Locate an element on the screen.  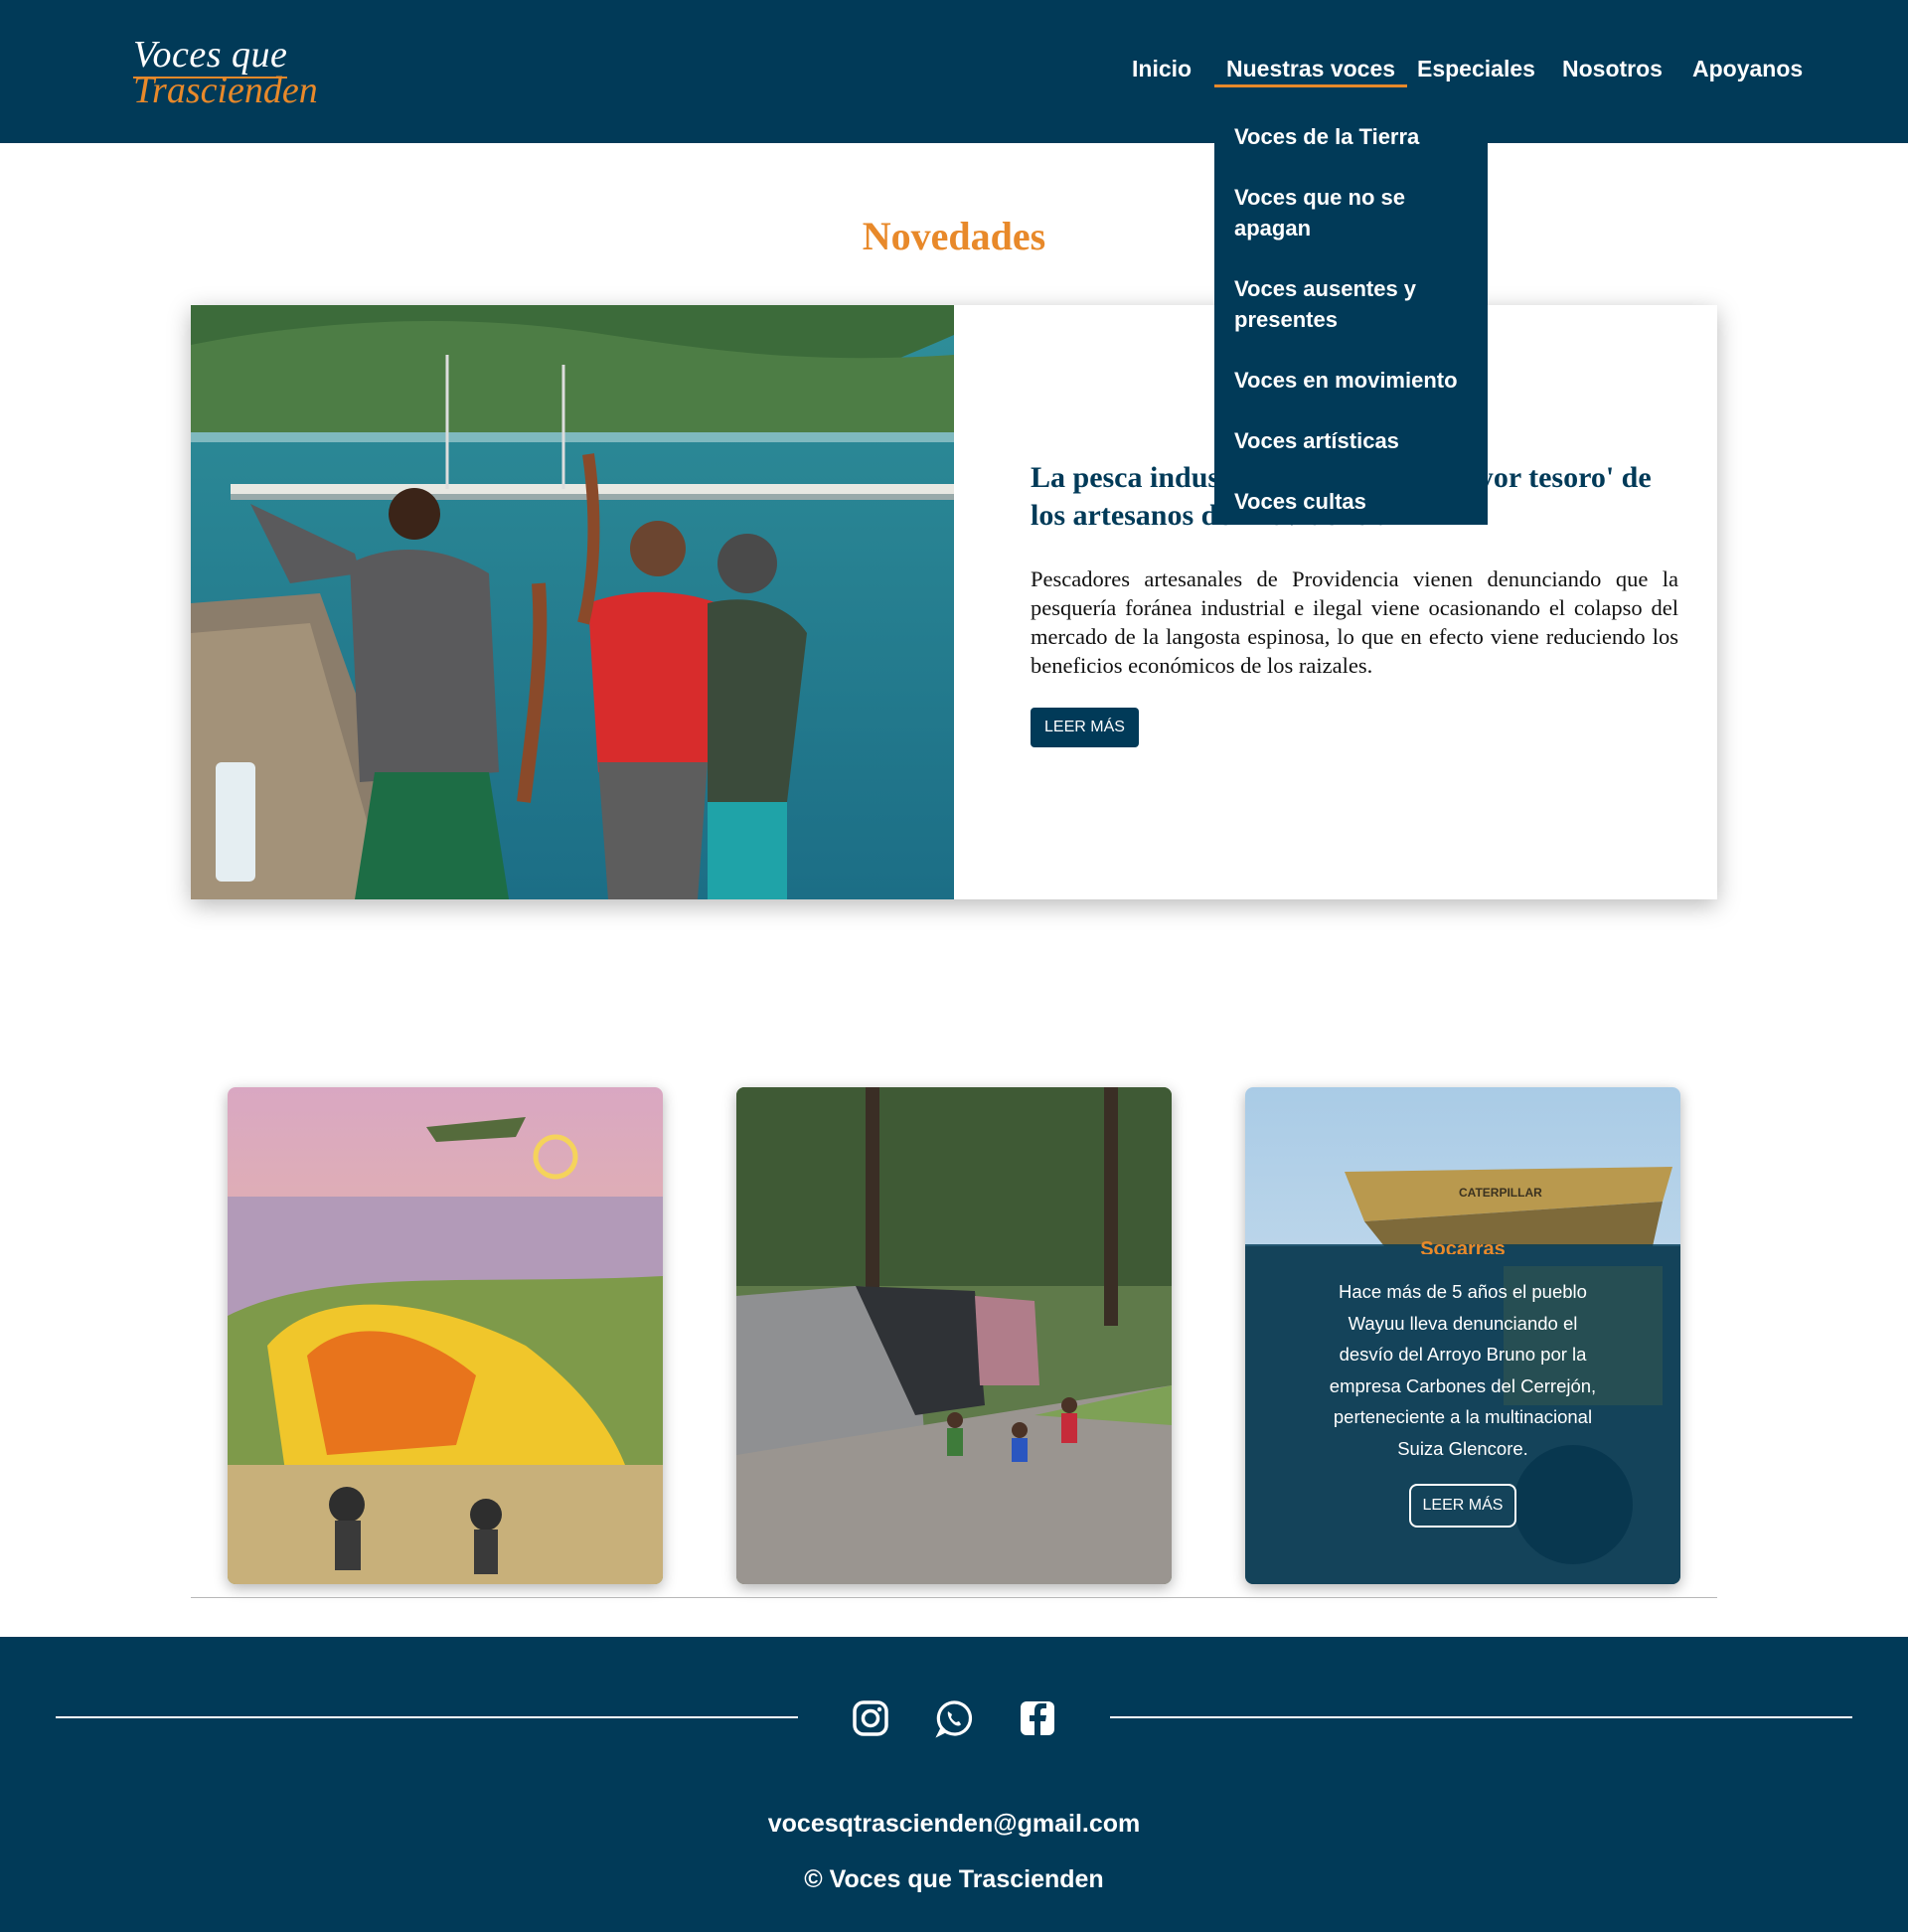
dropdown-item-voces-cultas: Voces cultas is located at coordinates (1351, 501).